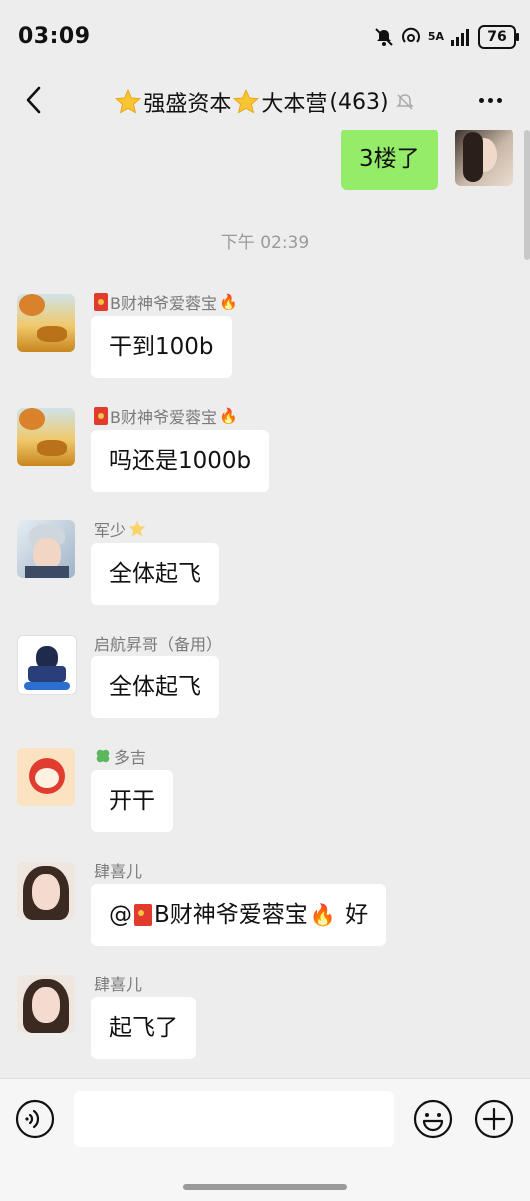 Image resolution: width=530 pixels, height=1201 pixels. What do you see at coordinates (132, 801) in the screenshot?
I see `message-bubble: 开干` at bounding box center [132, 801].